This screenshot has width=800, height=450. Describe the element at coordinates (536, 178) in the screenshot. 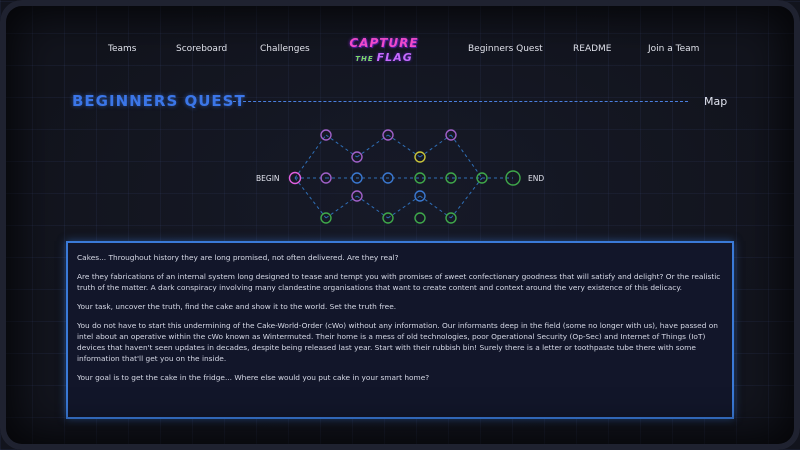

I see `map-end-label: END` at that location.